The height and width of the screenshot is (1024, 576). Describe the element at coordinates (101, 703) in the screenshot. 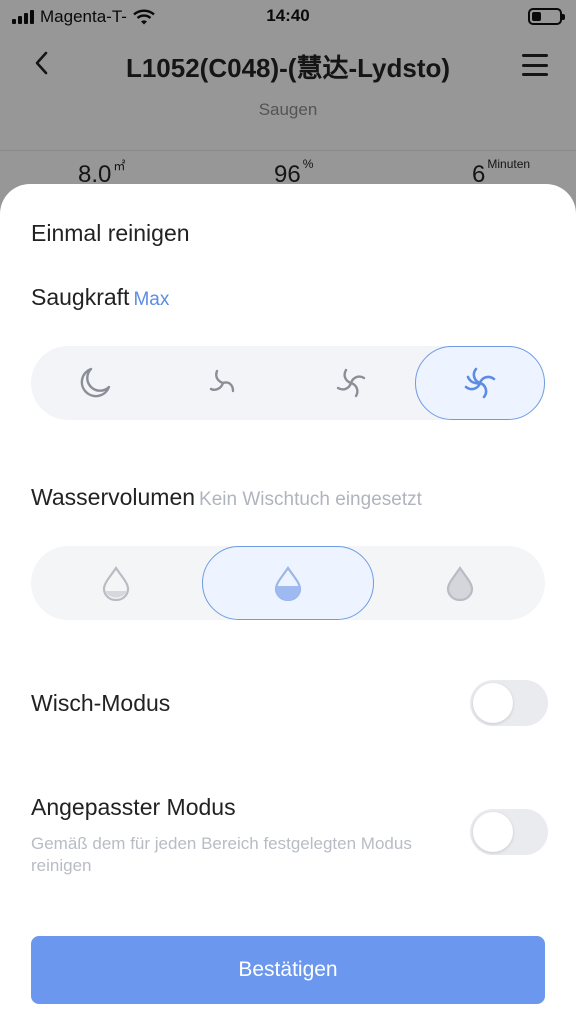

I see `mop-mode-label: Wisch-Modus` at that location.